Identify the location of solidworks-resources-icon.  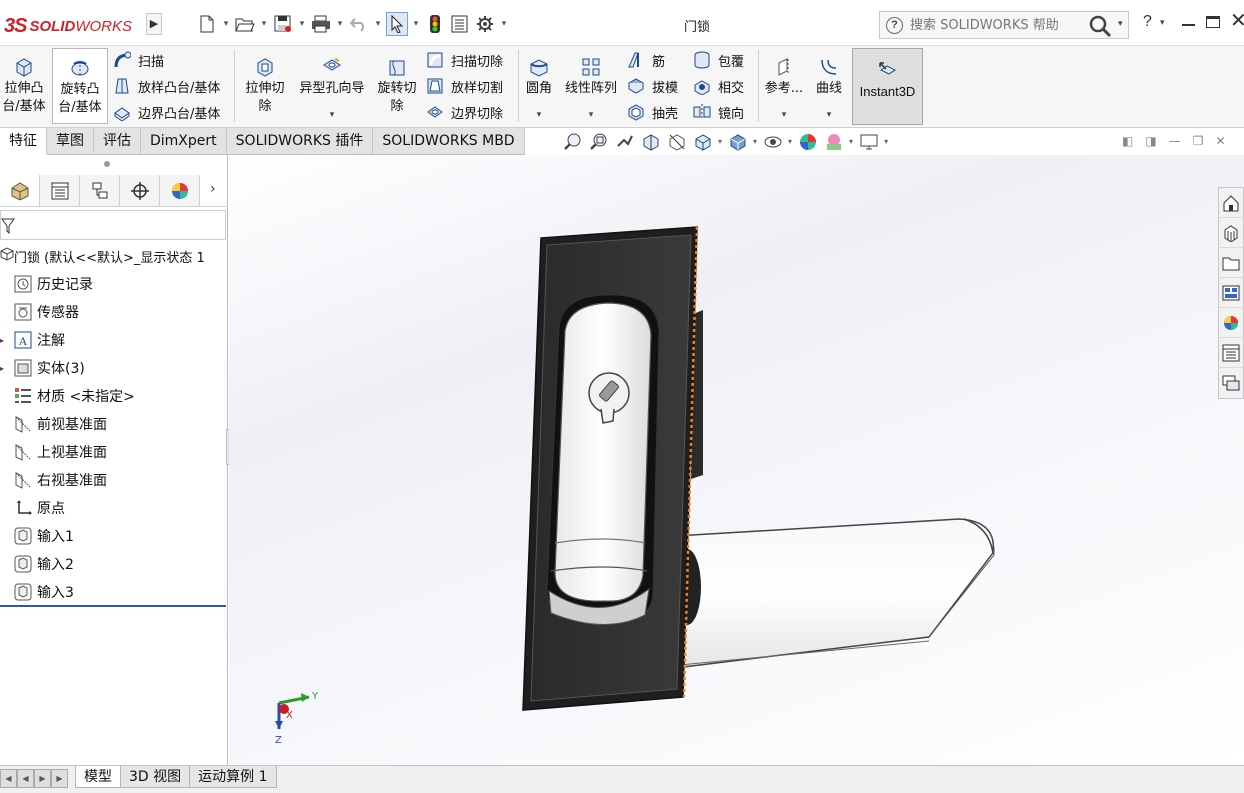
(1231, 203).